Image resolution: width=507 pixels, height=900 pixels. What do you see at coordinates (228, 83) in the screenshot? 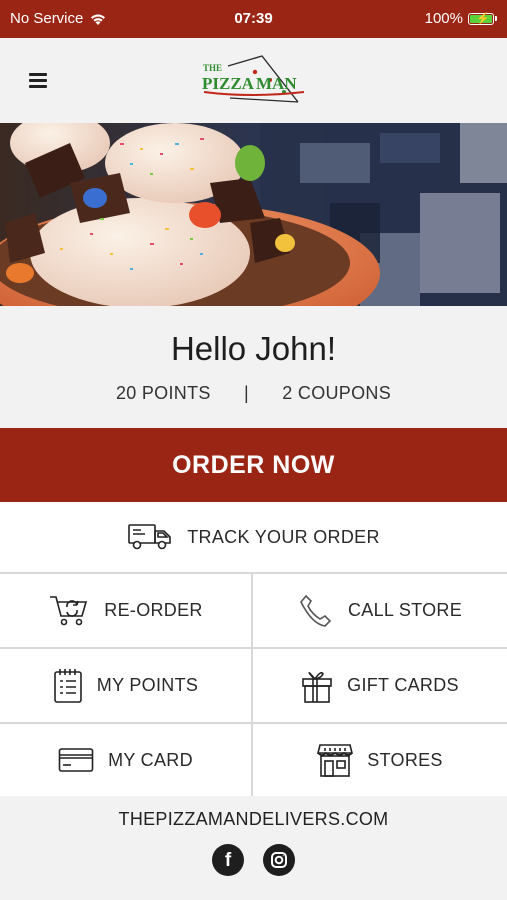
I see `svg-text: PIZZA` at bounding box center [228, 83].